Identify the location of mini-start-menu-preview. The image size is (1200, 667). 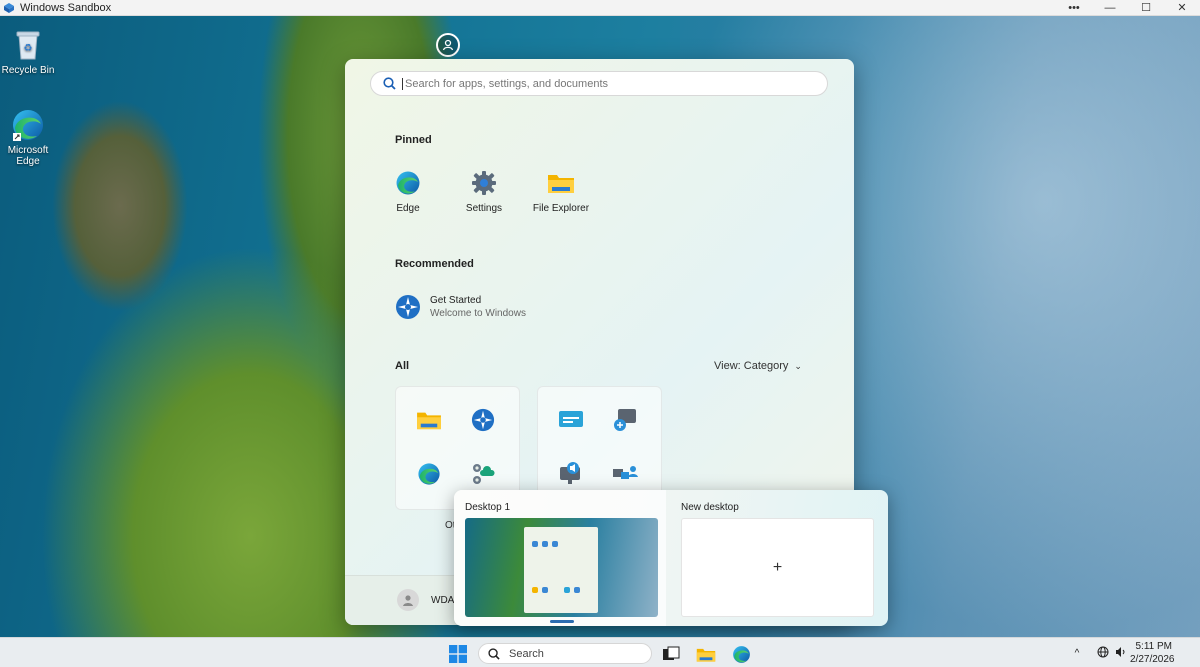
(561, 570).